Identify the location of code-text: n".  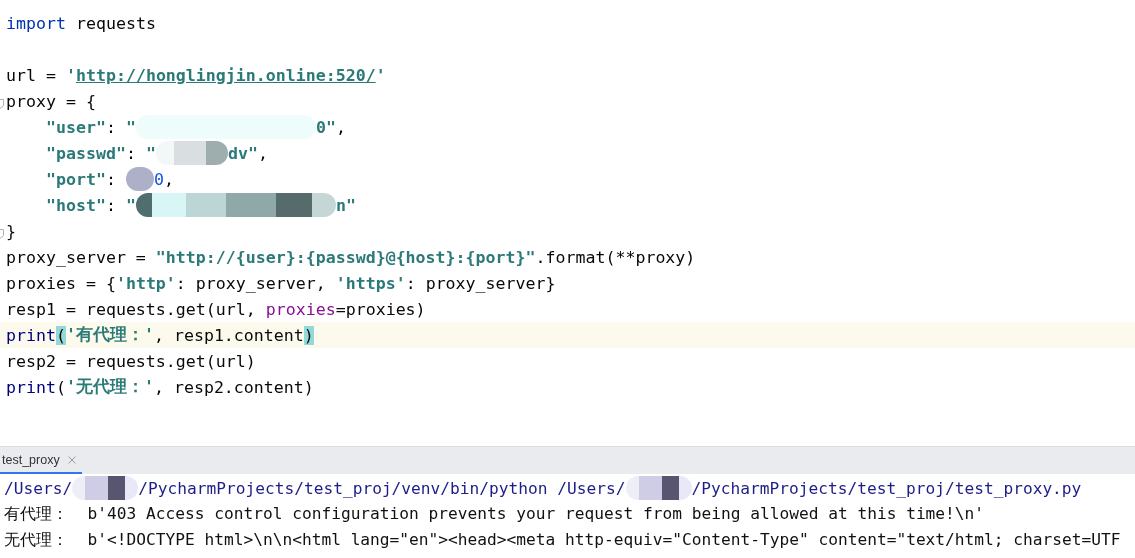
(345, 205).